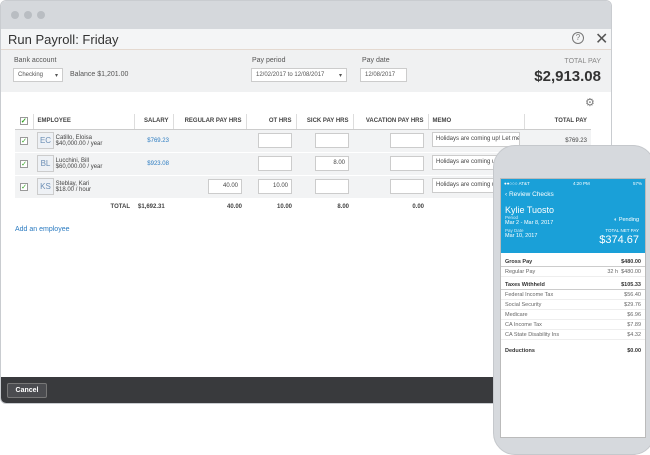 This screenshot has height=455, width=650. What do you see at coordinates (99, 74) in the screenshot?
I see `balance: Balance $1,201.00` at bounding box center [99, 74].